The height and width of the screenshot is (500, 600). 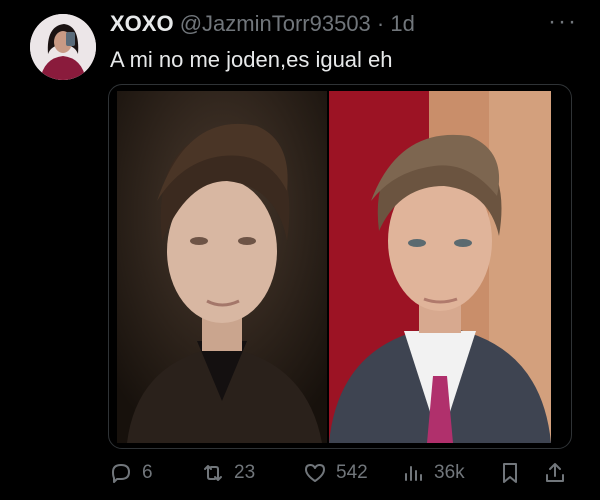 I want to click on bookmark-icon, so click(x=510, y=473).